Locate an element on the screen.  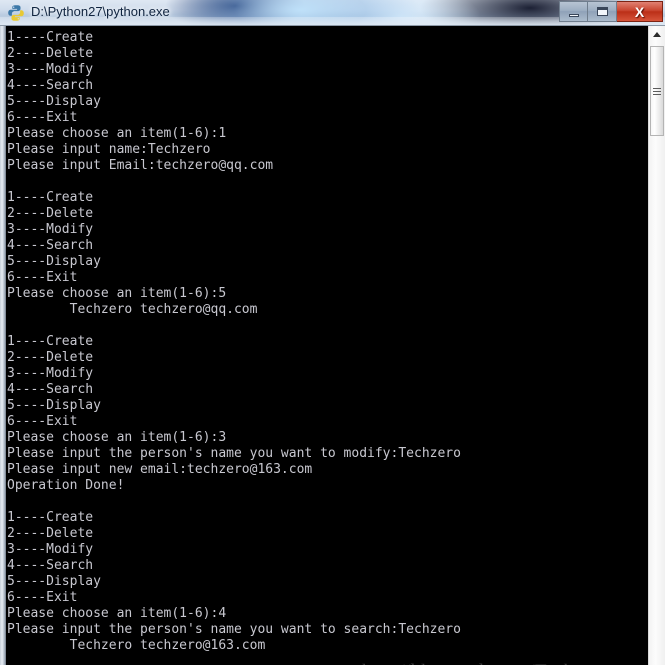
maximize-restore-button is located at coordinates (602, 11).